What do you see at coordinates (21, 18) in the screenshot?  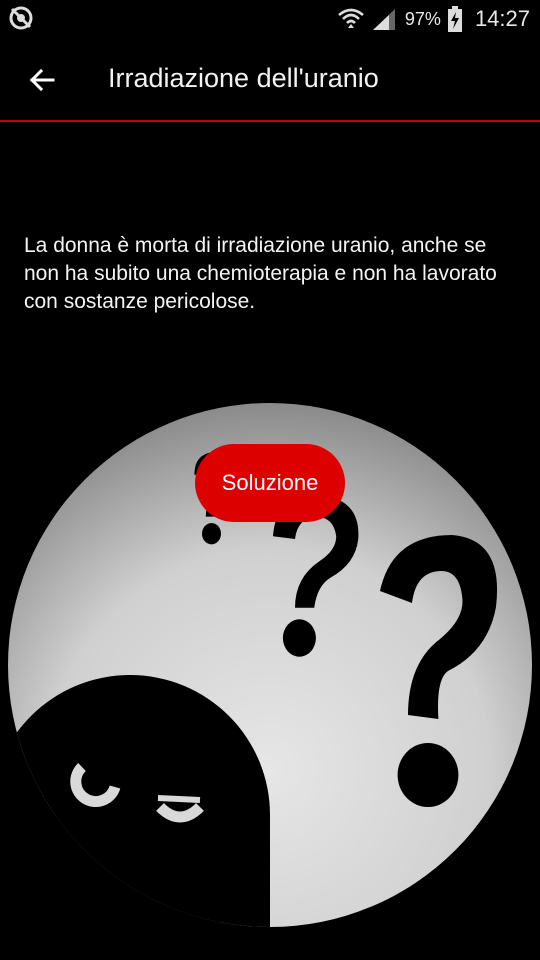 I see `app-notification-icon` at bounding box center [21, 18].